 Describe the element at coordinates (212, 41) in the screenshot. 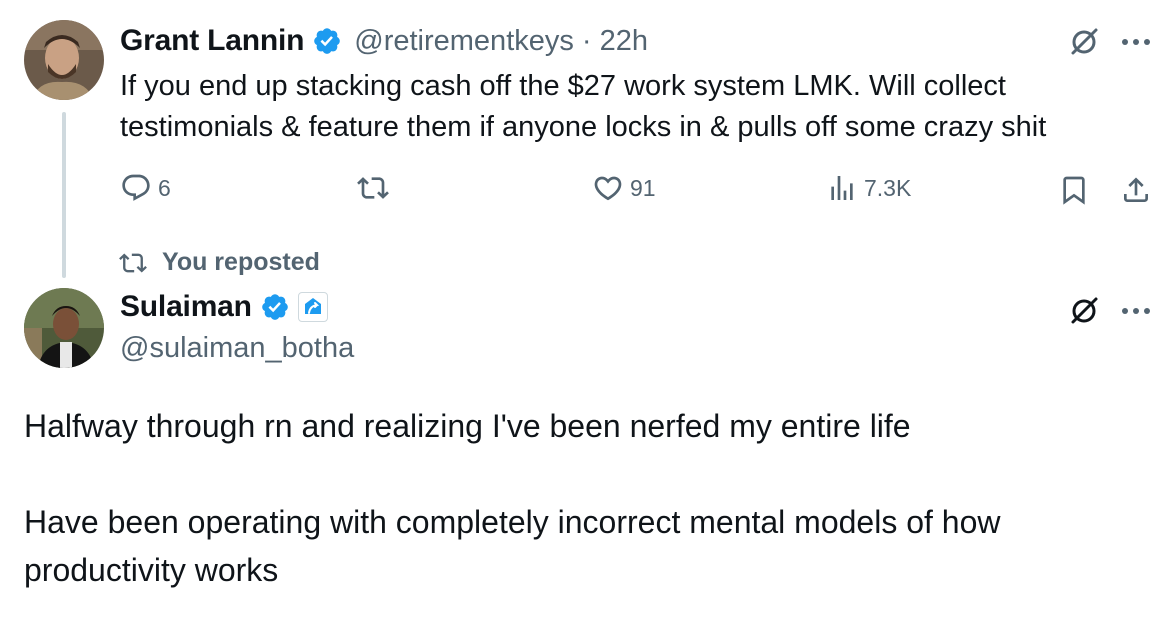

I see `tweet1-author-name: Grant Lannin` at that location.